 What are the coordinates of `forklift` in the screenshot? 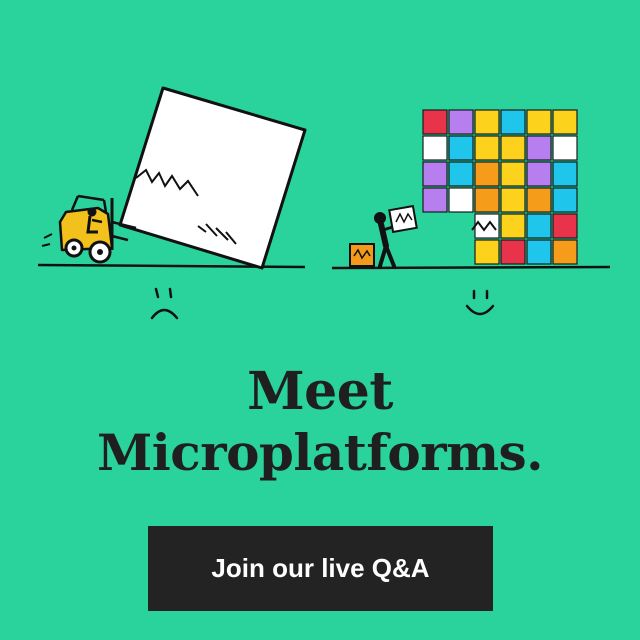 It's located at (89, 229).